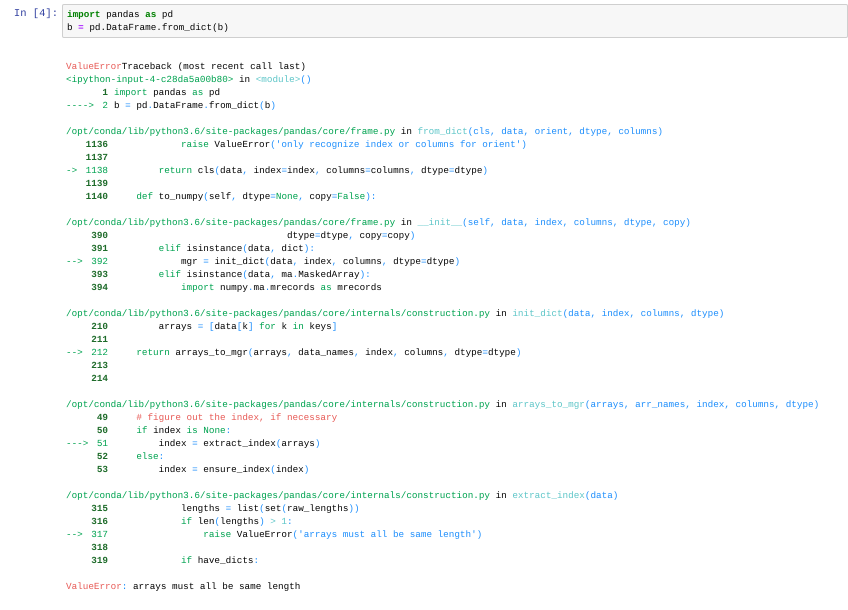 The image size is (848, 610). I want to click on code-line: index = extract_index(arrays), so click(239, 443).